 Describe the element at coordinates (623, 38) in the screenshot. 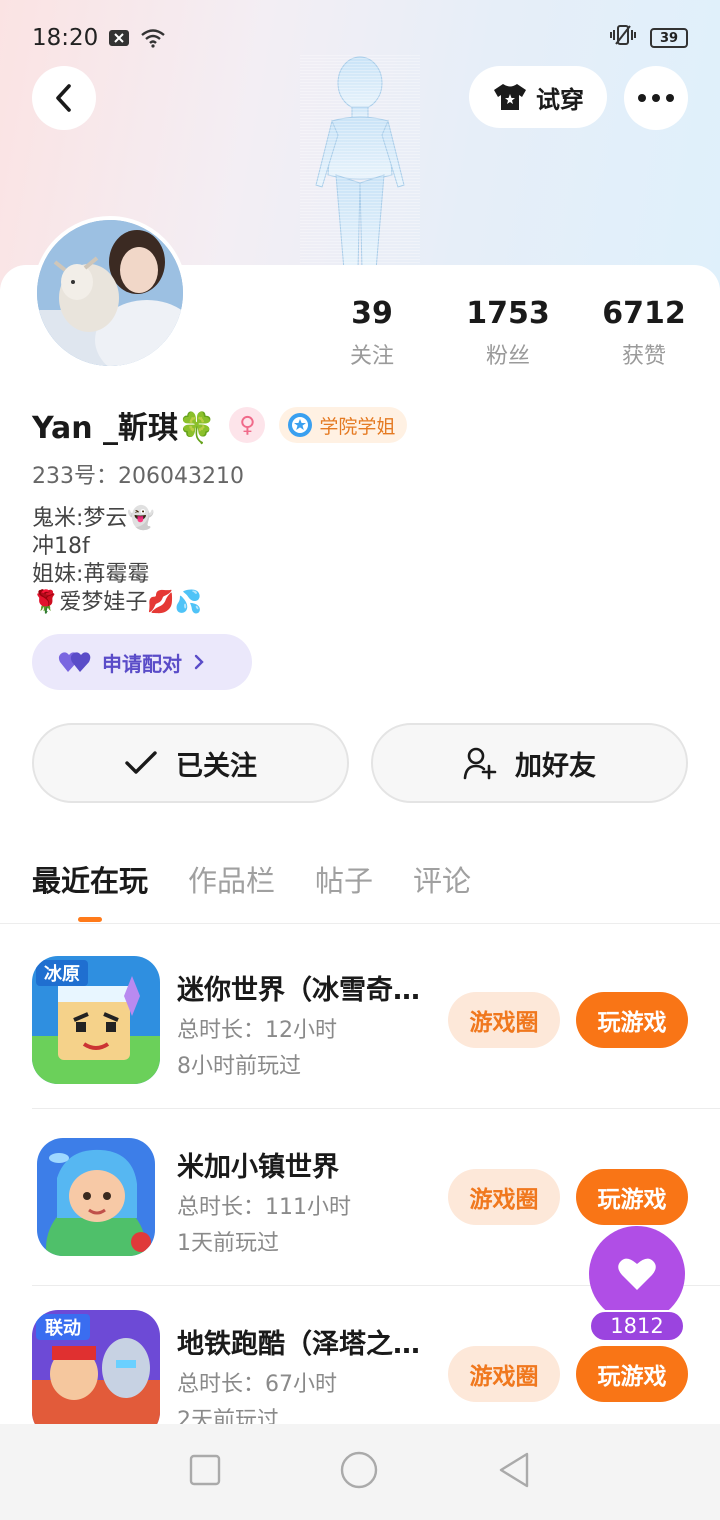

I see `vibrate-icon` at that location.